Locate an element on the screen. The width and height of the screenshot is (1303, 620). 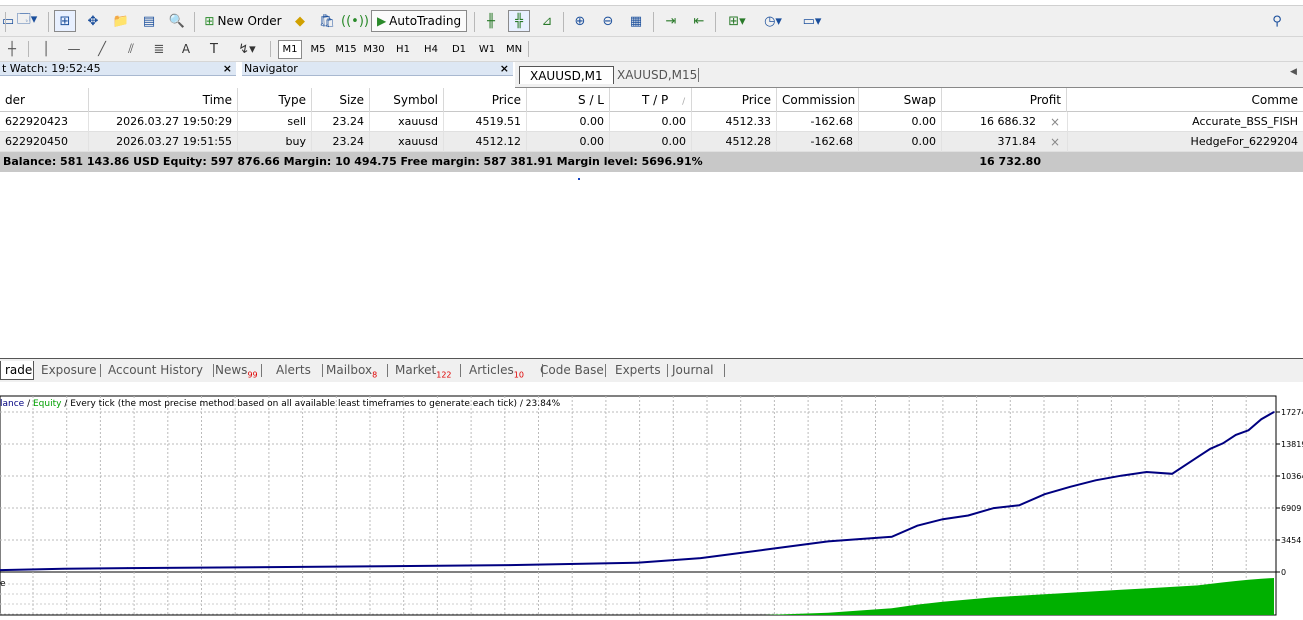
tile-windows-icon: ▦ is located at coordinates (636, 21).